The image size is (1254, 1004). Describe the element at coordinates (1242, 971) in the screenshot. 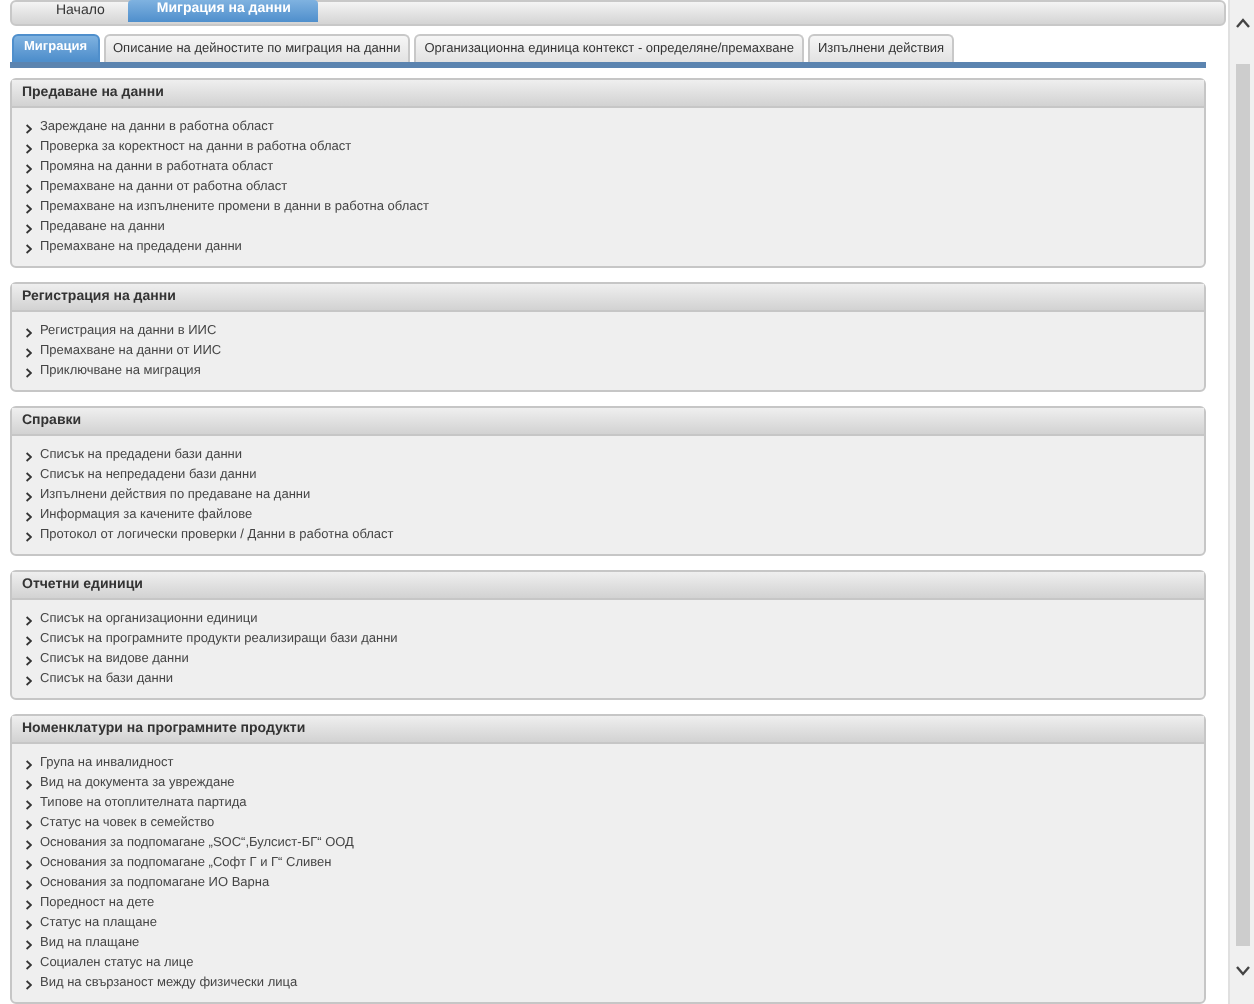

I see `scroll-down-icon` at that location.